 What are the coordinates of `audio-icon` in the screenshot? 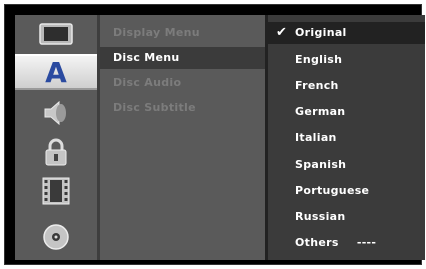 It's located at (56, 113).